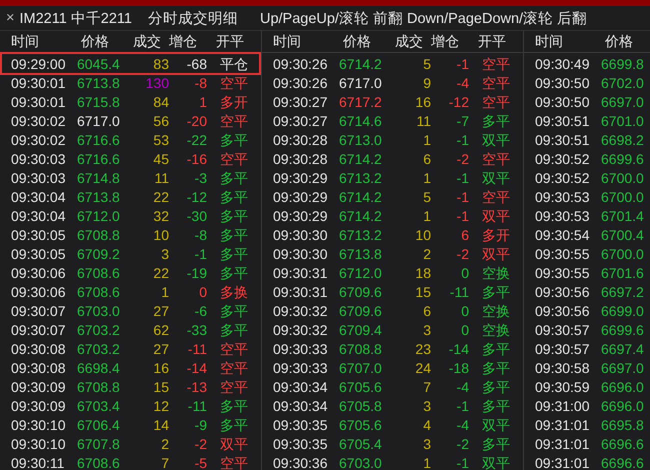  What do you see at coordinates (130, 63) in the screenshot?
I see `table-row: 09:29:00 6045.4 83 -68 平仓` at bounding box center [130, 63].